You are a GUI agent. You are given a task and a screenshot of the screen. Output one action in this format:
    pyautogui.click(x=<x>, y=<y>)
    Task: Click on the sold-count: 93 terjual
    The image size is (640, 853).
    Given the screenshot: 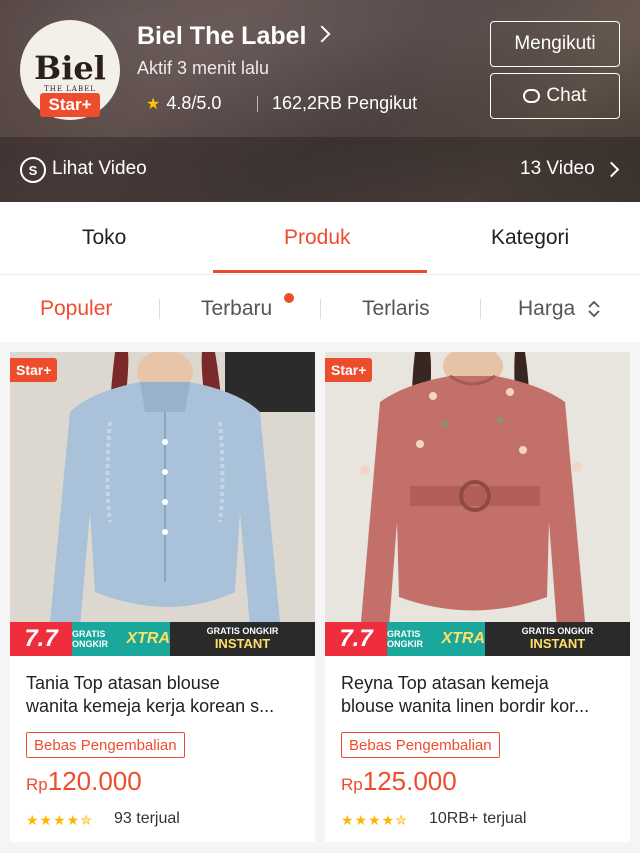 What is the action you would take?
    pyautogui.click(x=147, y=818)
    